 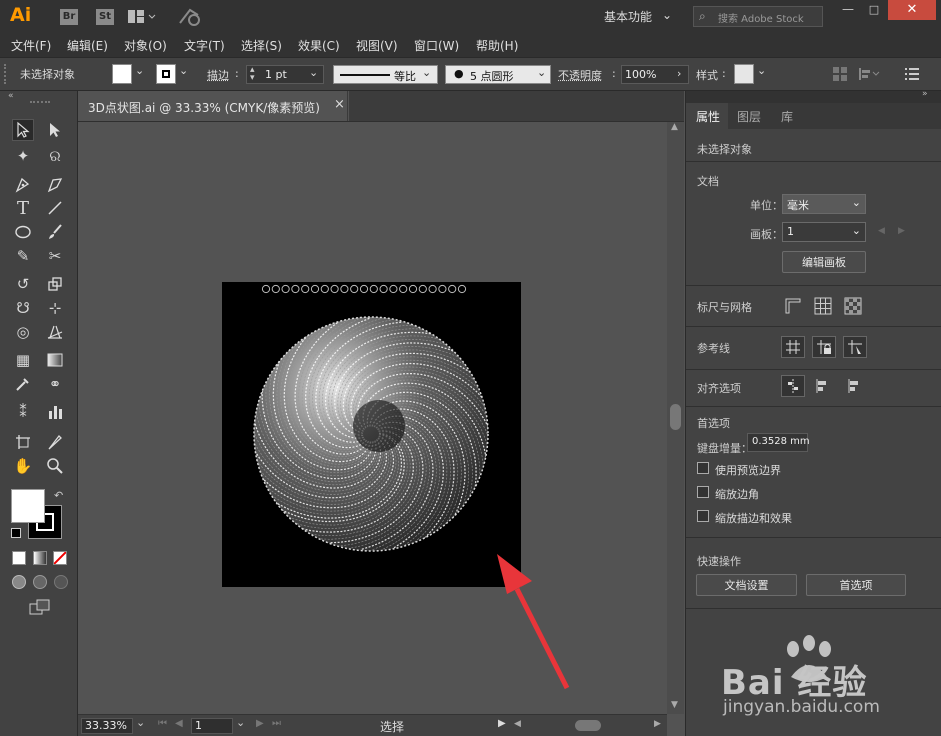 I want to click on default-fill-stroke-icon, so click(x=16, y=533).